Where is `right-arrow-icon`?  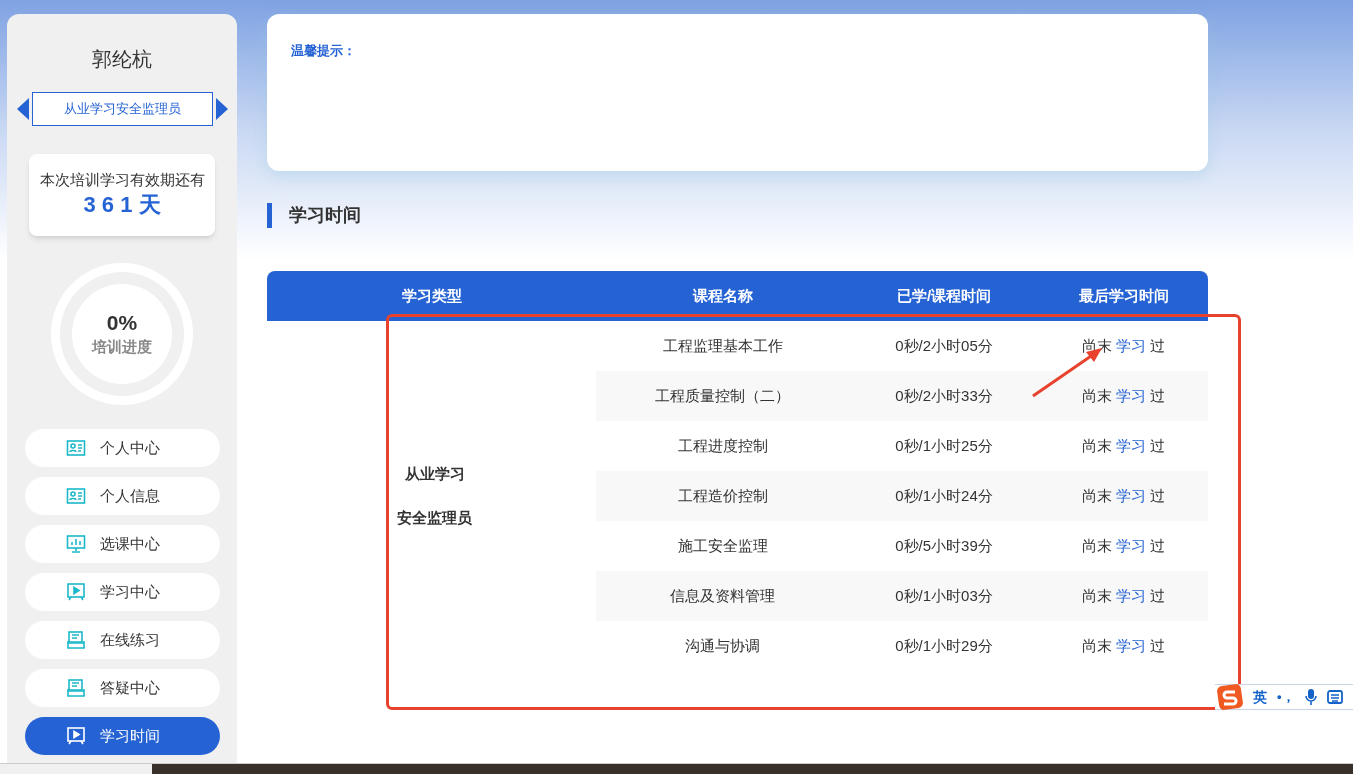
right-arrow-icon is located at coordinates (221, 109).